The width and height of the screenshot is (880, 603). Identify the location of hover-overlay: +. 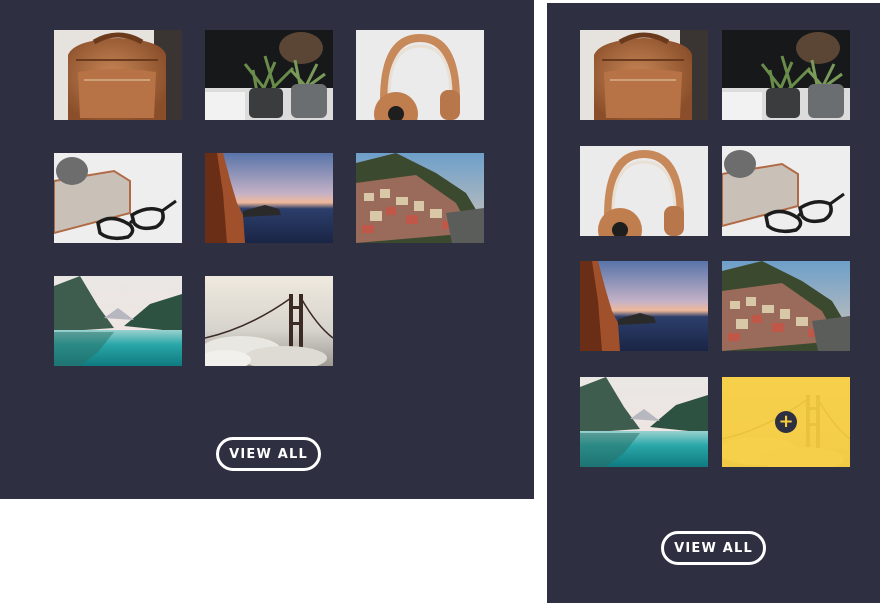
(786, 422).